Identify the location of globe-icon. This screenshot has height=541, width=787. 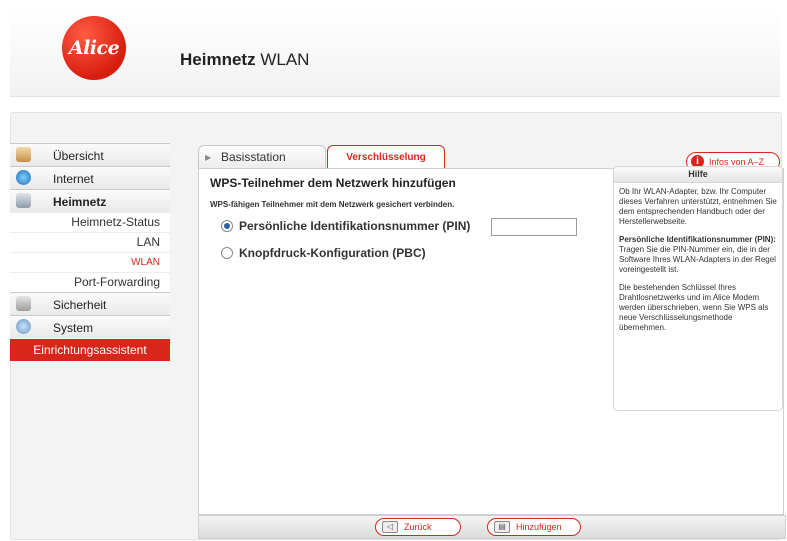
(23, 177).